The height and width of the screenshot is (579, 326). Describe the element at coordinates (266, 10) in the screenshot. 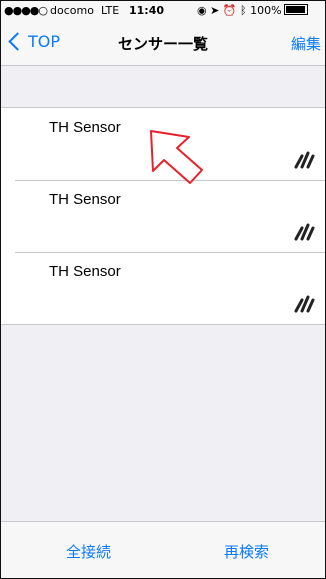

I see `battery-percent: 100%` at that location.